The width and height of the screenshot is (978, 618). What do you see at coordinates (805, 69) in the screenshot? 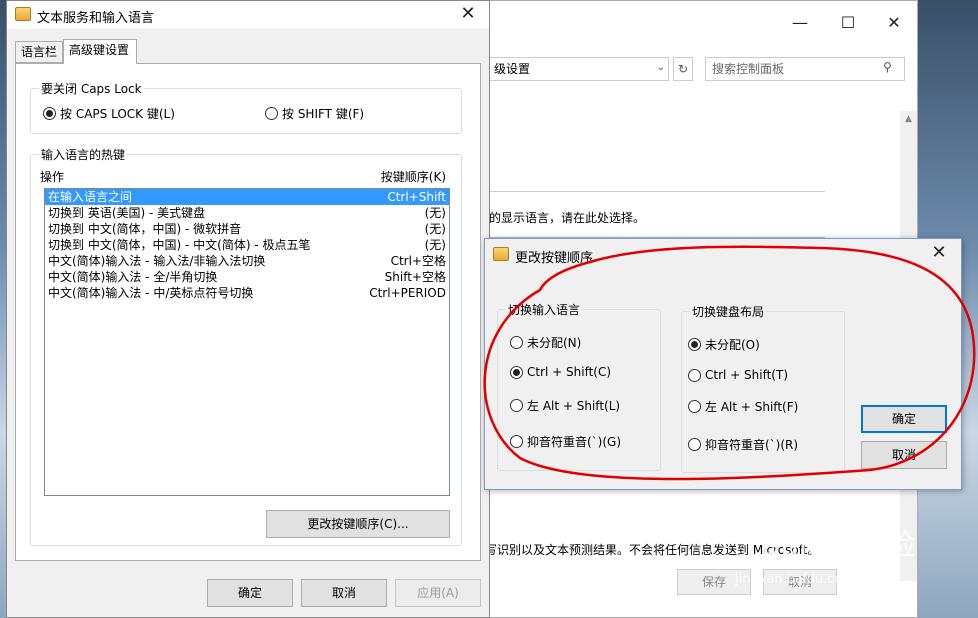
I see `search-input: 搜索控制面板` at bounding box center [805, 69].